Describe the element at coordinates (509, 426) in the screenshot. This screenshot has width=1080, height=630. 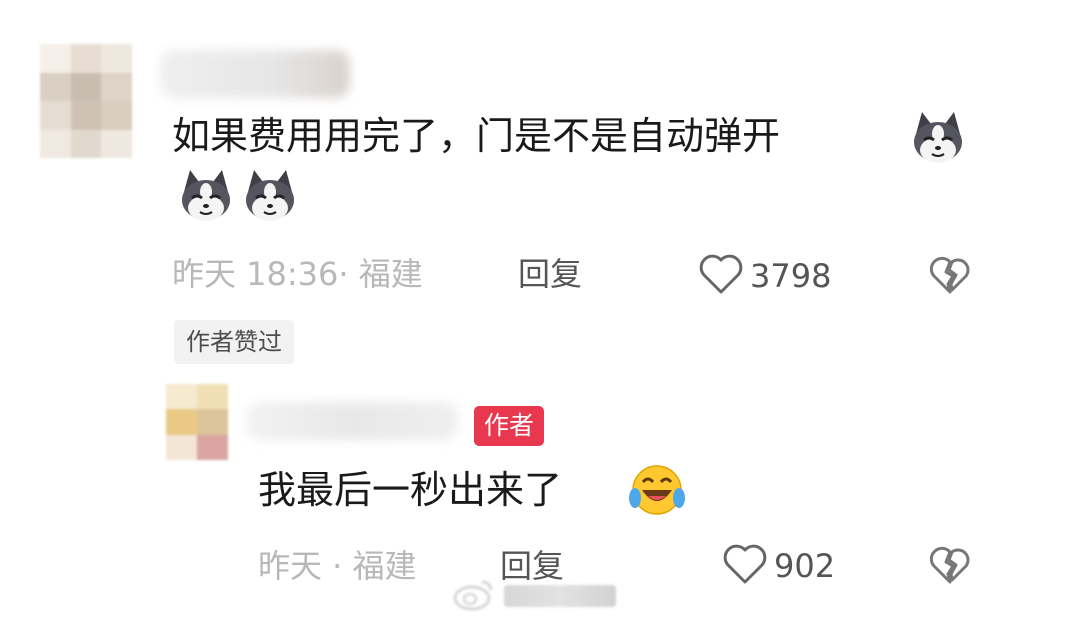
I see `author-badge: 作者` at that location.